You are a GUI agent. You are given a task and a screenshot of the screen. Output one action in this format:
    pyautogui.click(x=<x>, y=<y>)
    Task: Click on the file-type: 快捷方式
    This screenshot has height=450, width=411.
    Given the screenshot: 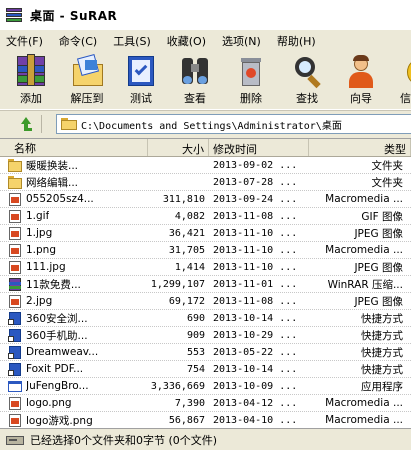 What is the action you would take?
    pyautogui.click(x=382, y=335)
    